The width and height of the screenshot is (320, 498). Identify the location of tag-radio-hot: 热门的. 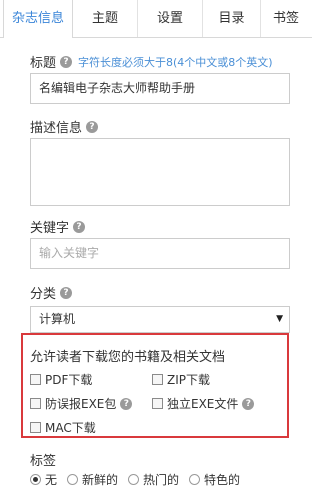
(153, 479).